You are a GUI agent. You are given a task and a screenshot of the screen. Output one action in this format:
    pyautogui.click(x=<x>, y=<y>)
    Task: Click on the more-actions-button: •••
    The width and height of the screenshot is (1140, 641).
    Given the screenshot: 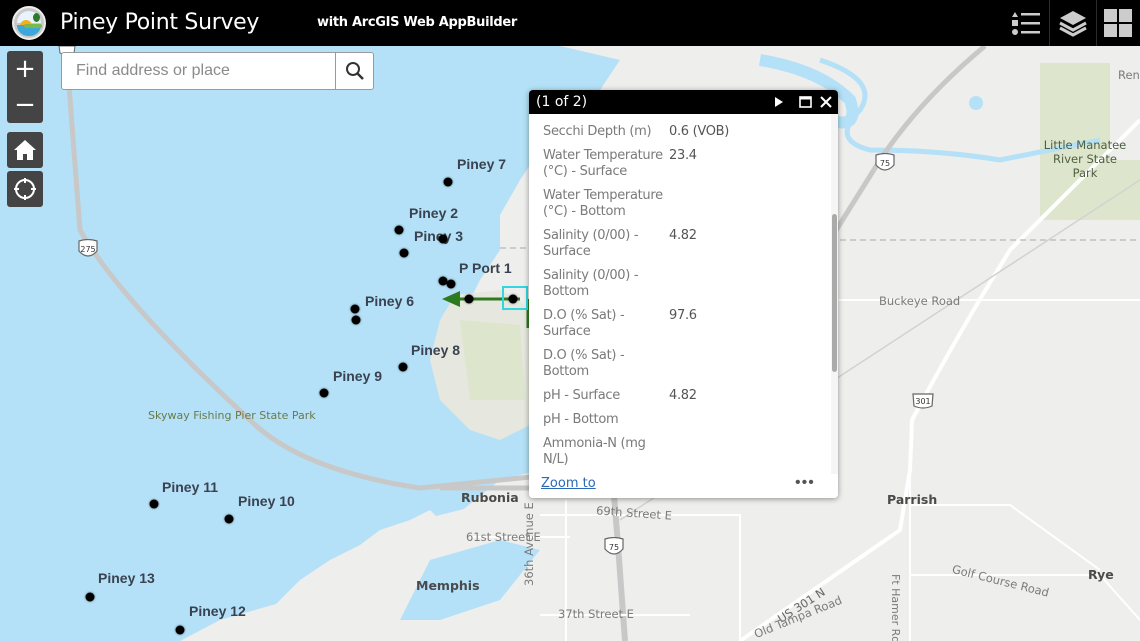 What is the action you would take?
    pyautogui.click(x=805, y=483)
    